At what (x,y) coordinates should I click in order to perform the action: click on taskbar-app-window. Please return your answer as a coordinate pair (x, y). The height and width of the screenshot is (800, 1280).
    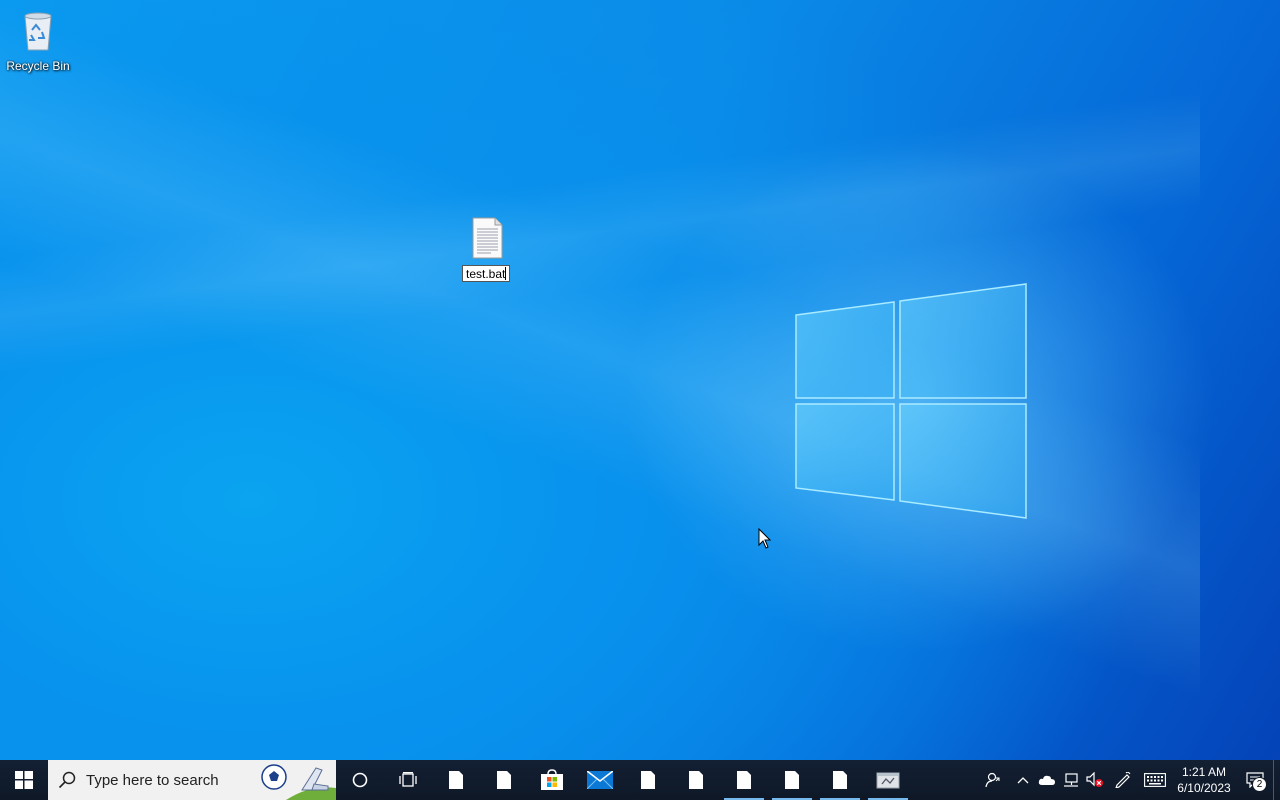
    Looking at the image, I should click on (888, 780).